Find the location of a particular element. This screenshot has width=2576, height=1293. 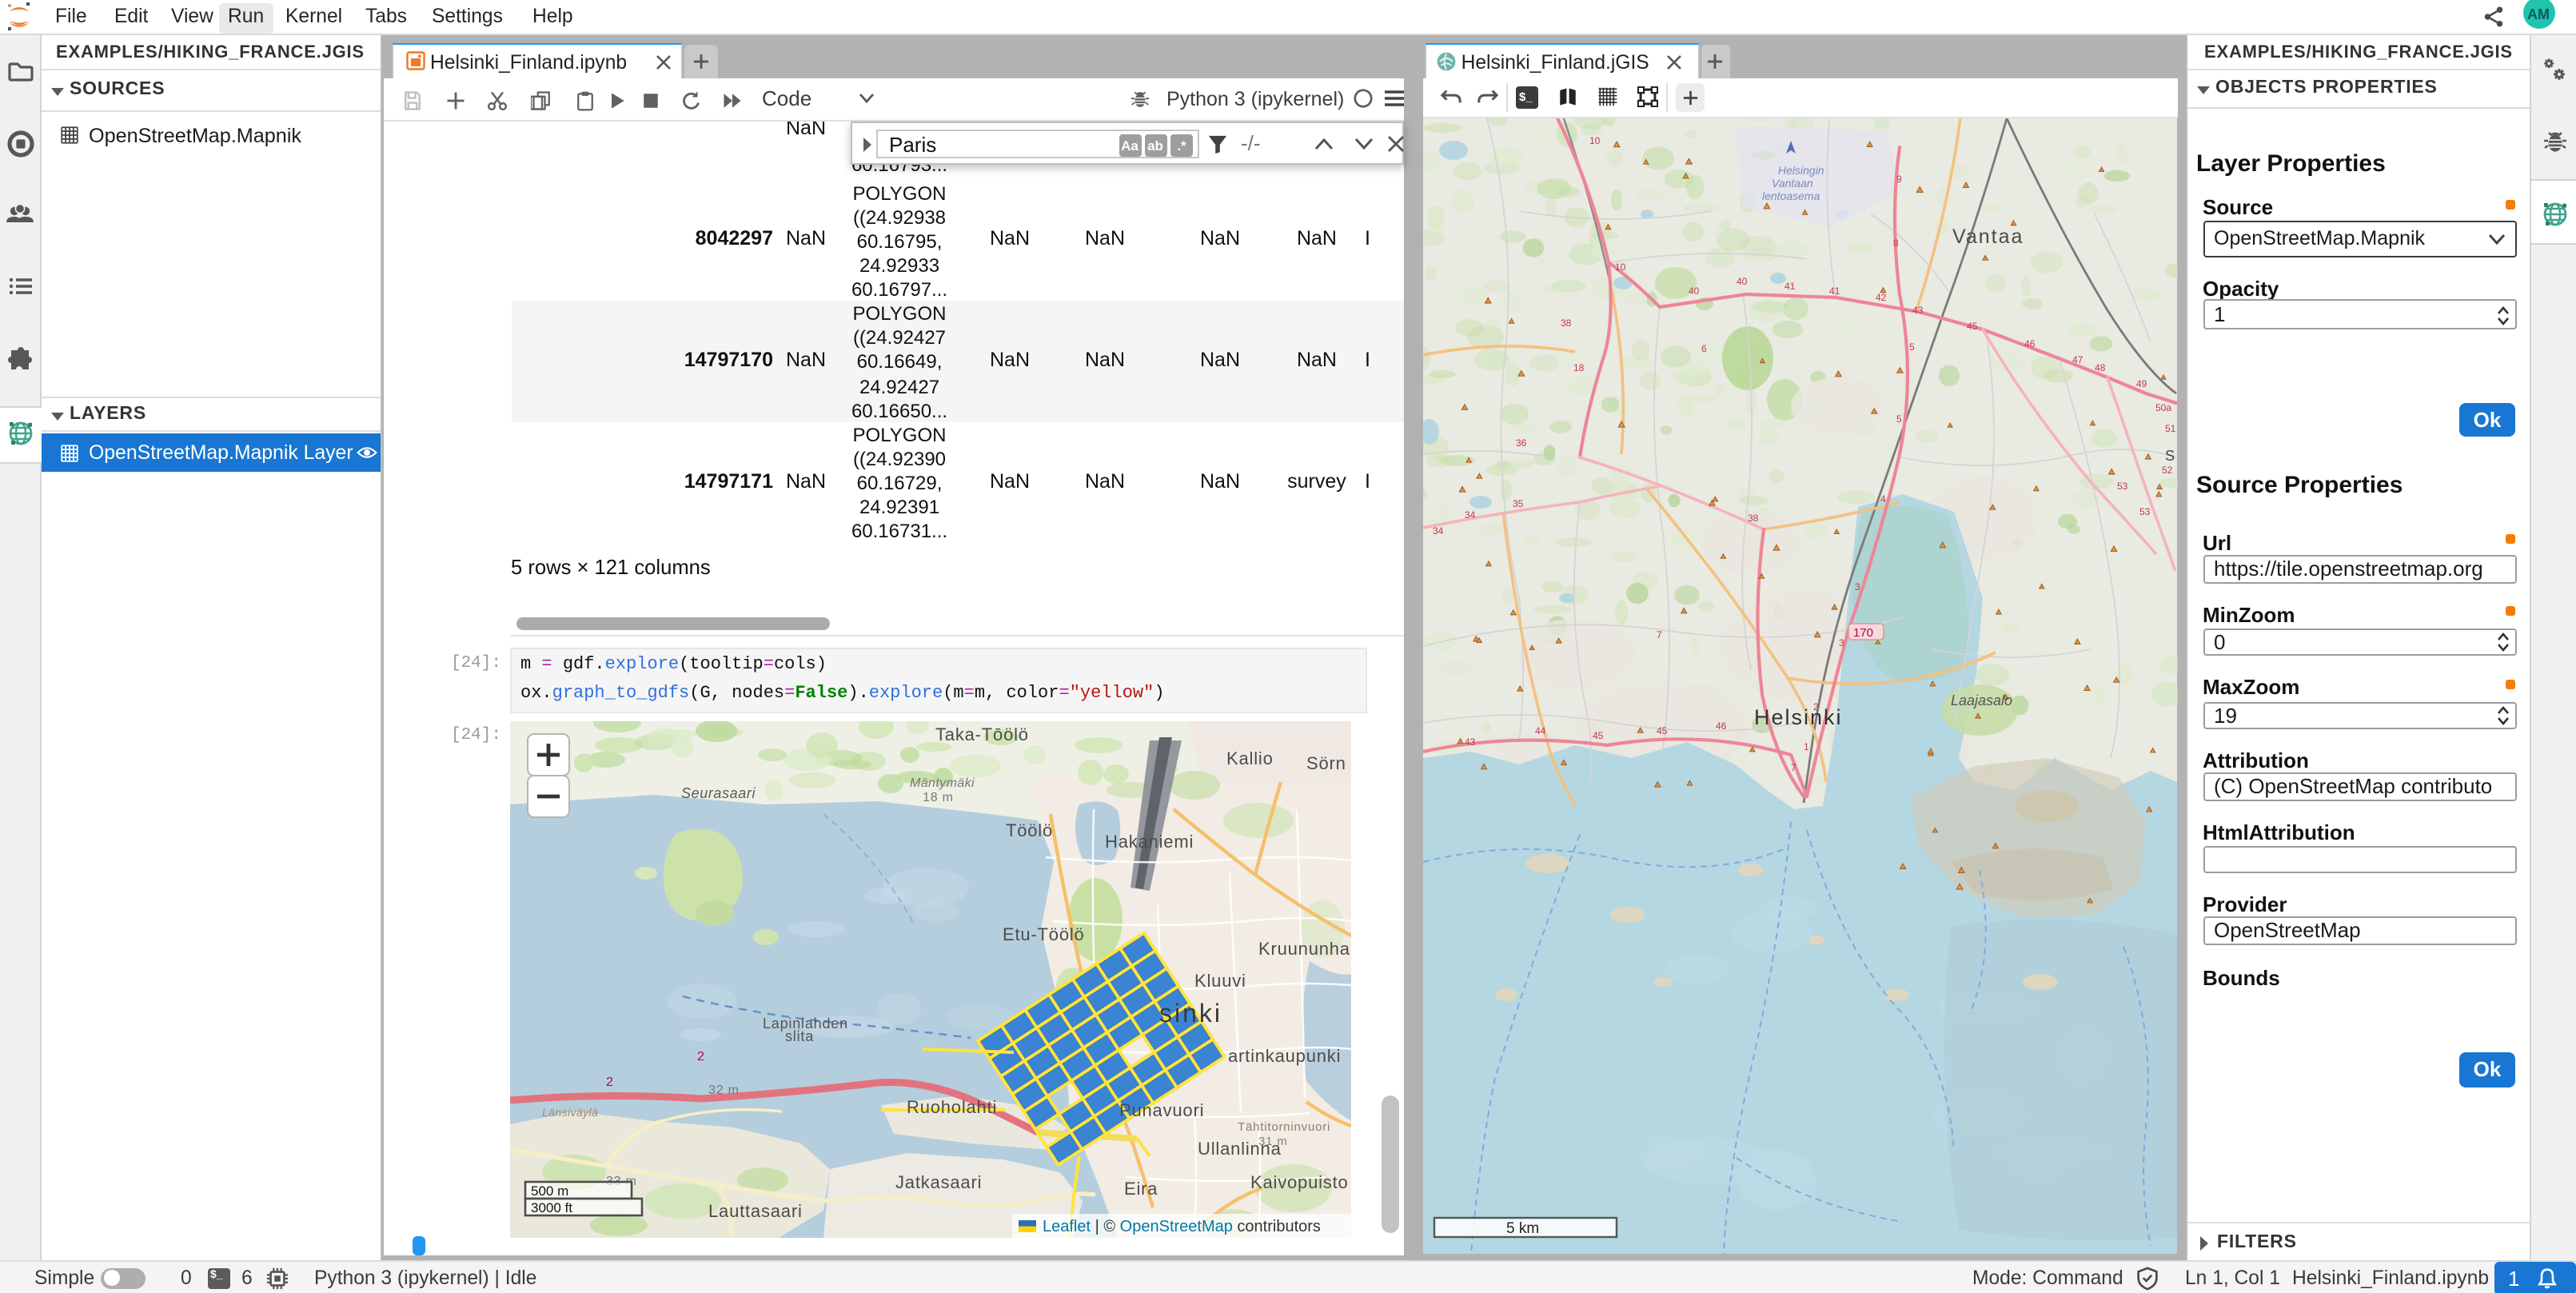

svg-text: 170 is located at coordinates (1863, 632).